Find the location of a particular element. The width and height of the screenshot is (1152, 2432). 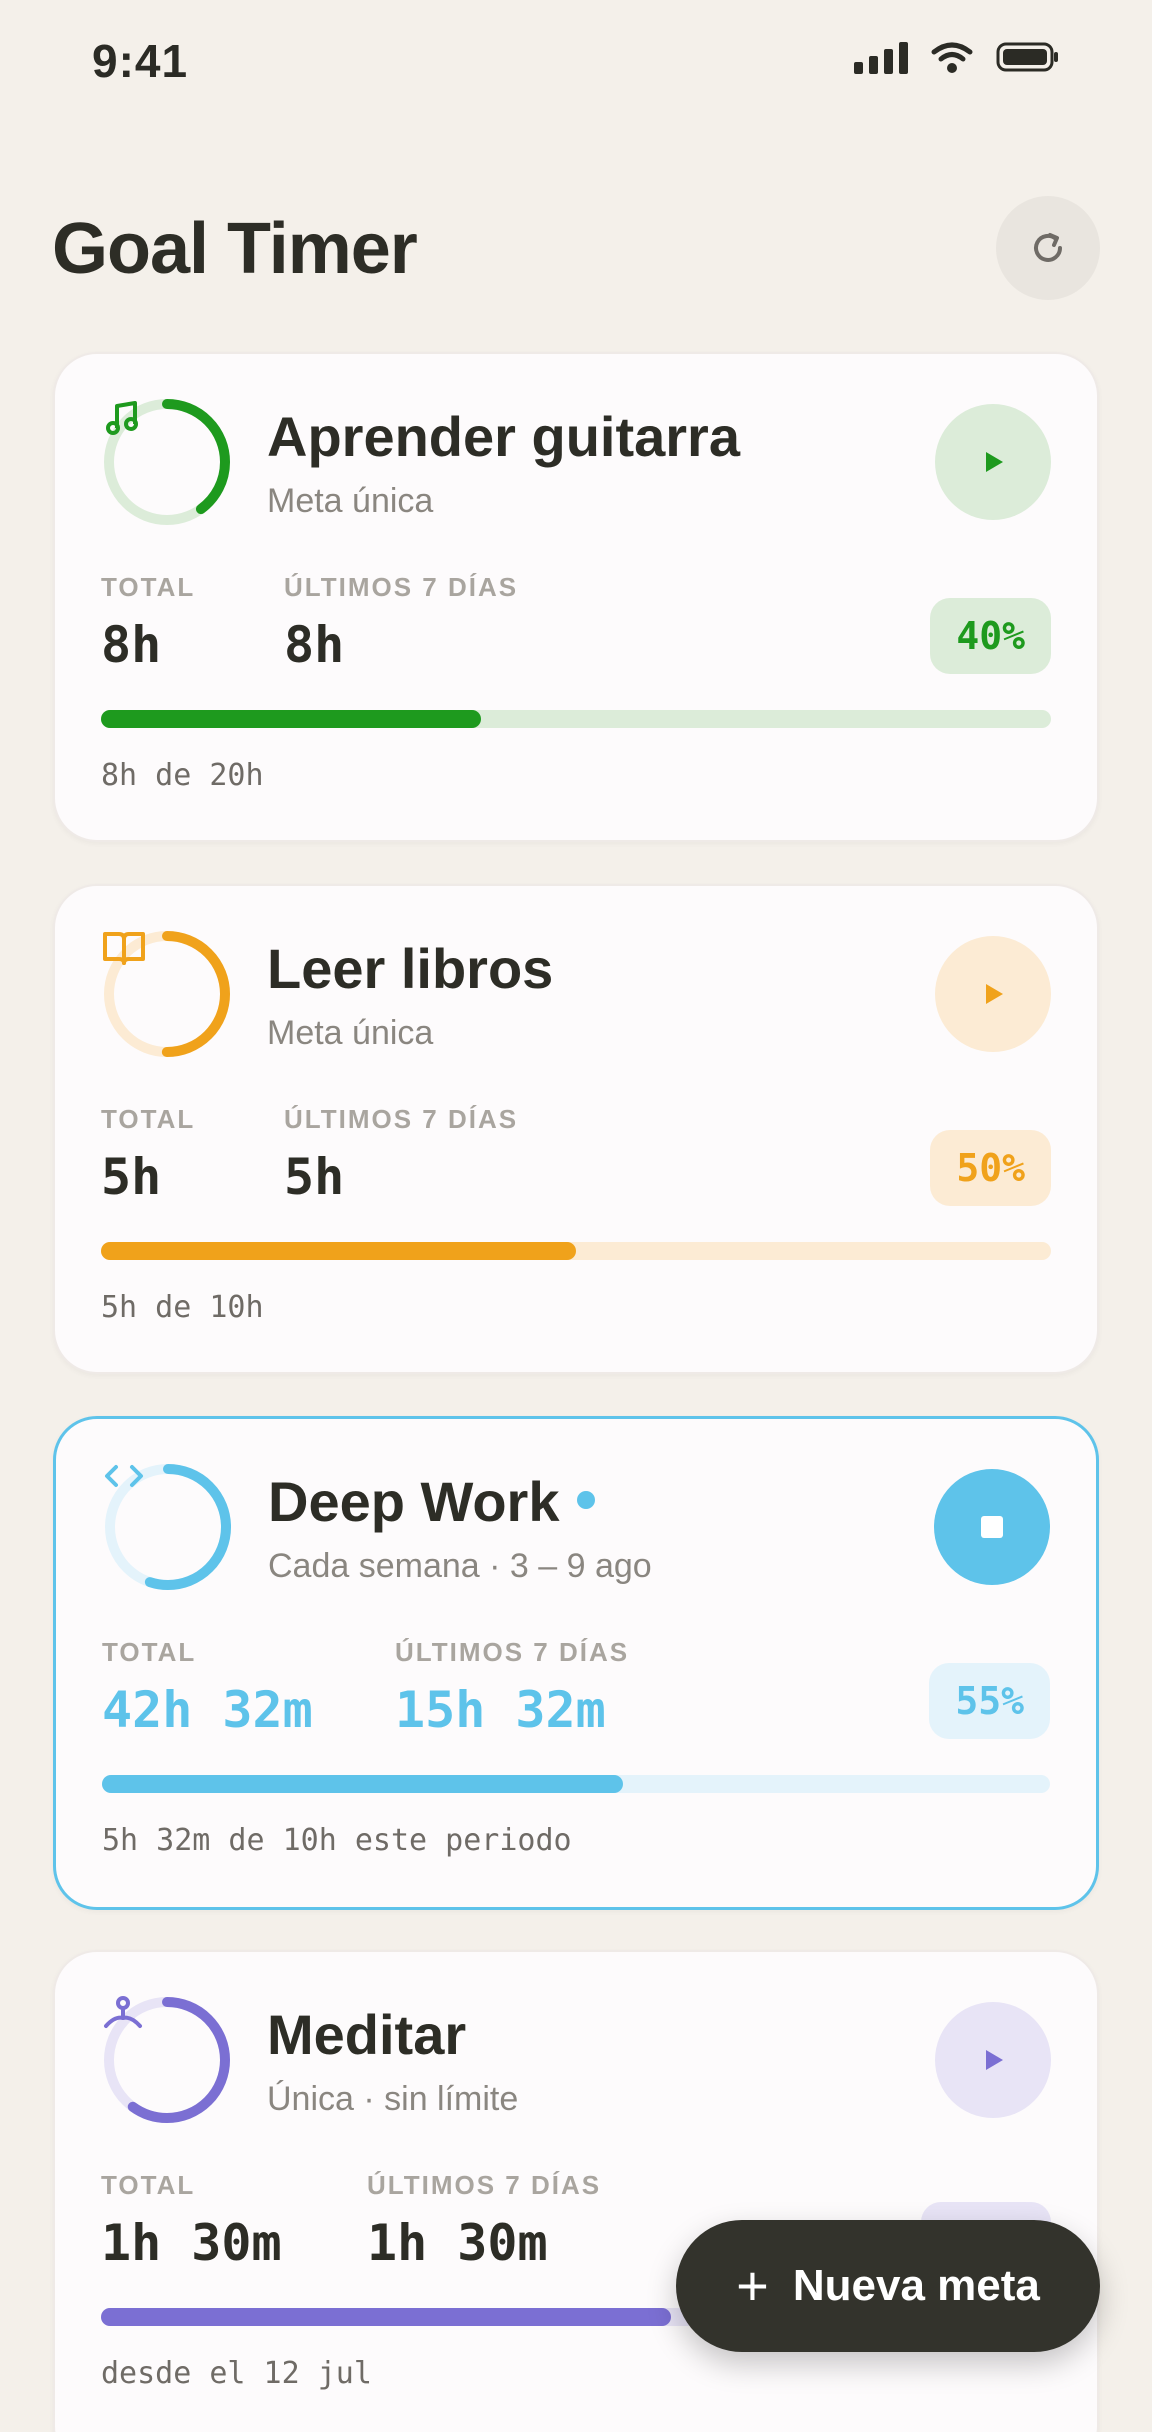

goal-title-text: Deep Work is located at coordinates (414, 1501).